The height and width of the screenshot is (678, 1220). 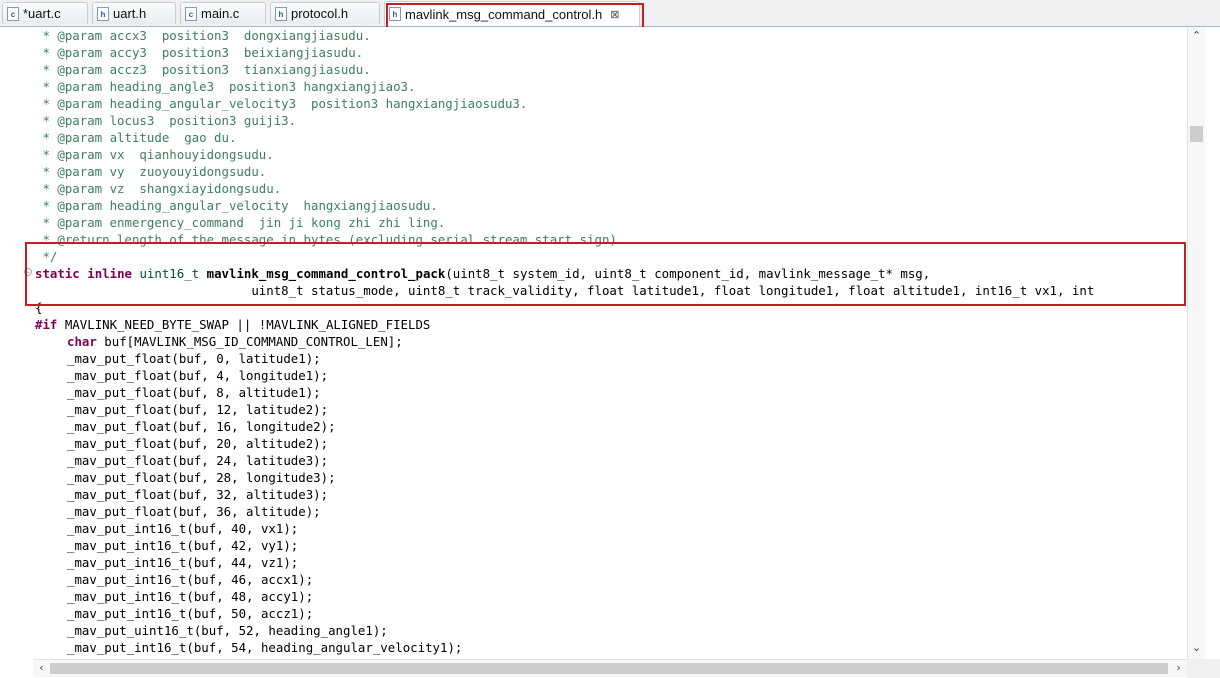 I want to click on tab-main-c: c main.c, so click(x=223, y=13).